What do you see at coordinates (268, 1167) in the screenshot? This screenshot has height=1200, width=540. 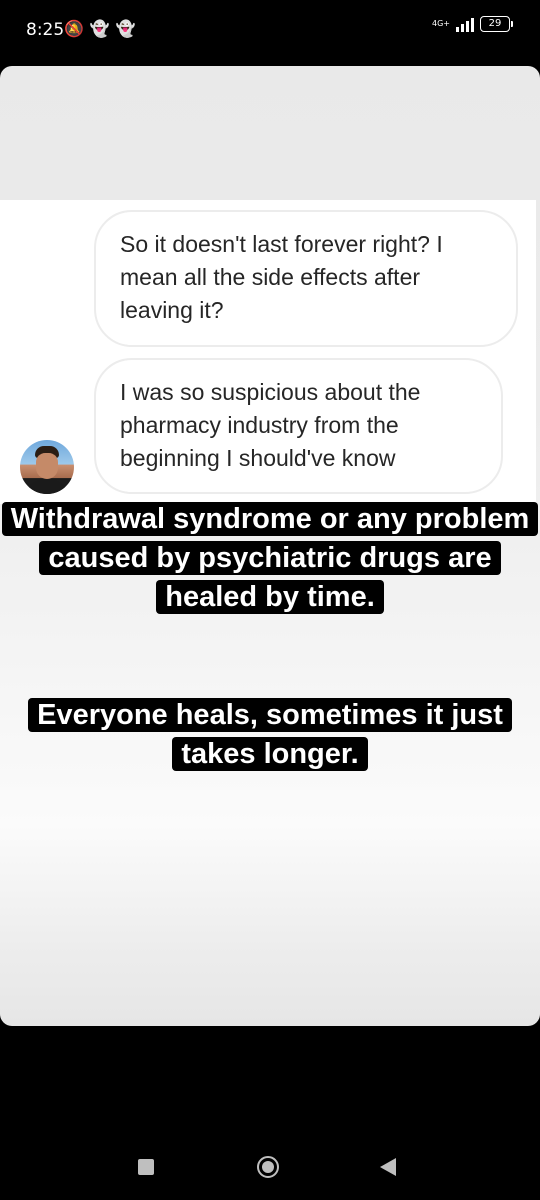 I see `home-icon` at bounding box center [268, 1167].